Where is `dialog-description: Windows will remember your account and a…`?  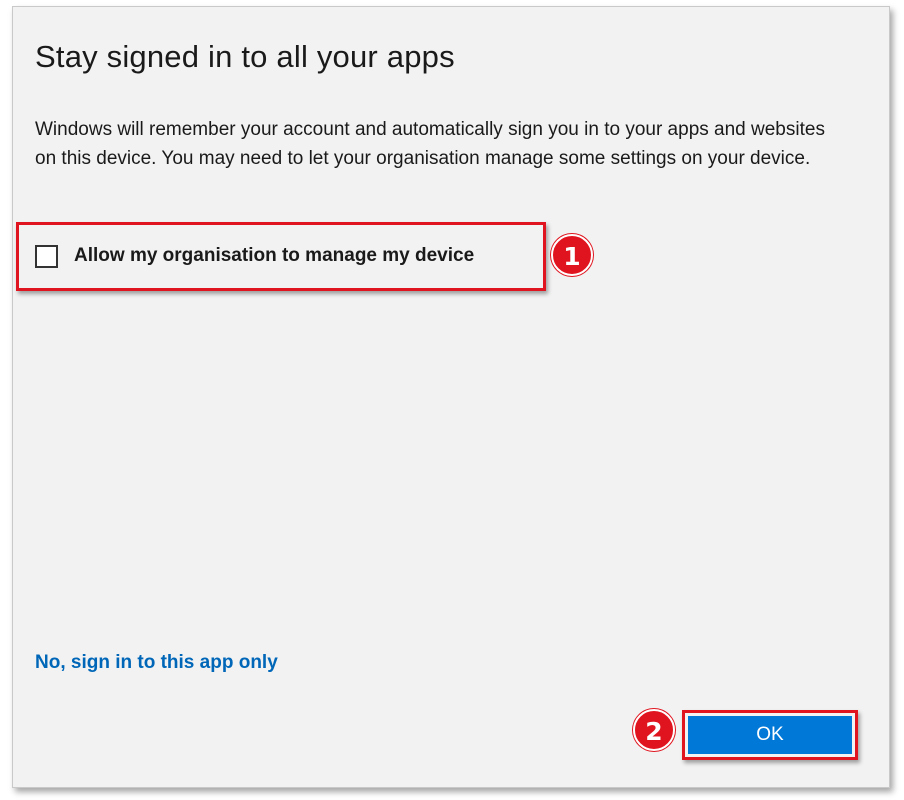 dialog-description: Windows will remember your account and a… is located at coordinates (430, 144).